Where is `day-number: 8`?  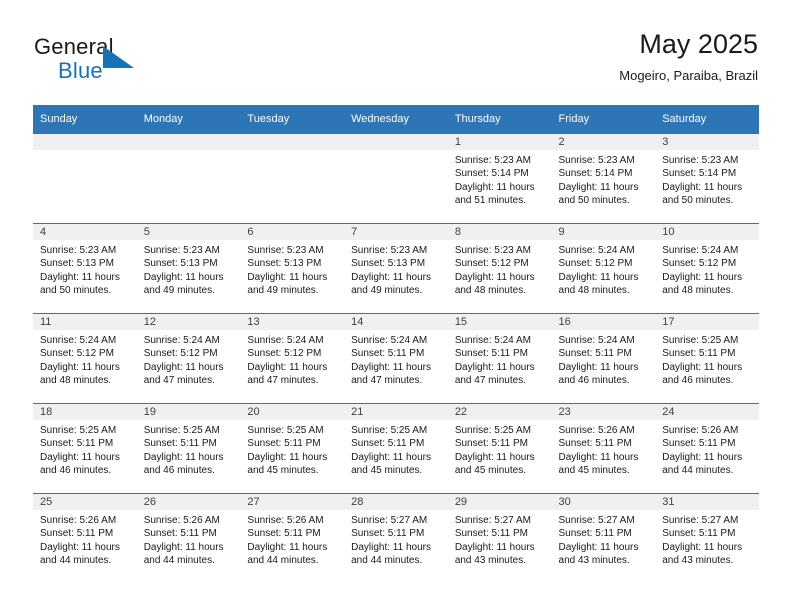
day-number: 8 is located at coordinates (499, 232).